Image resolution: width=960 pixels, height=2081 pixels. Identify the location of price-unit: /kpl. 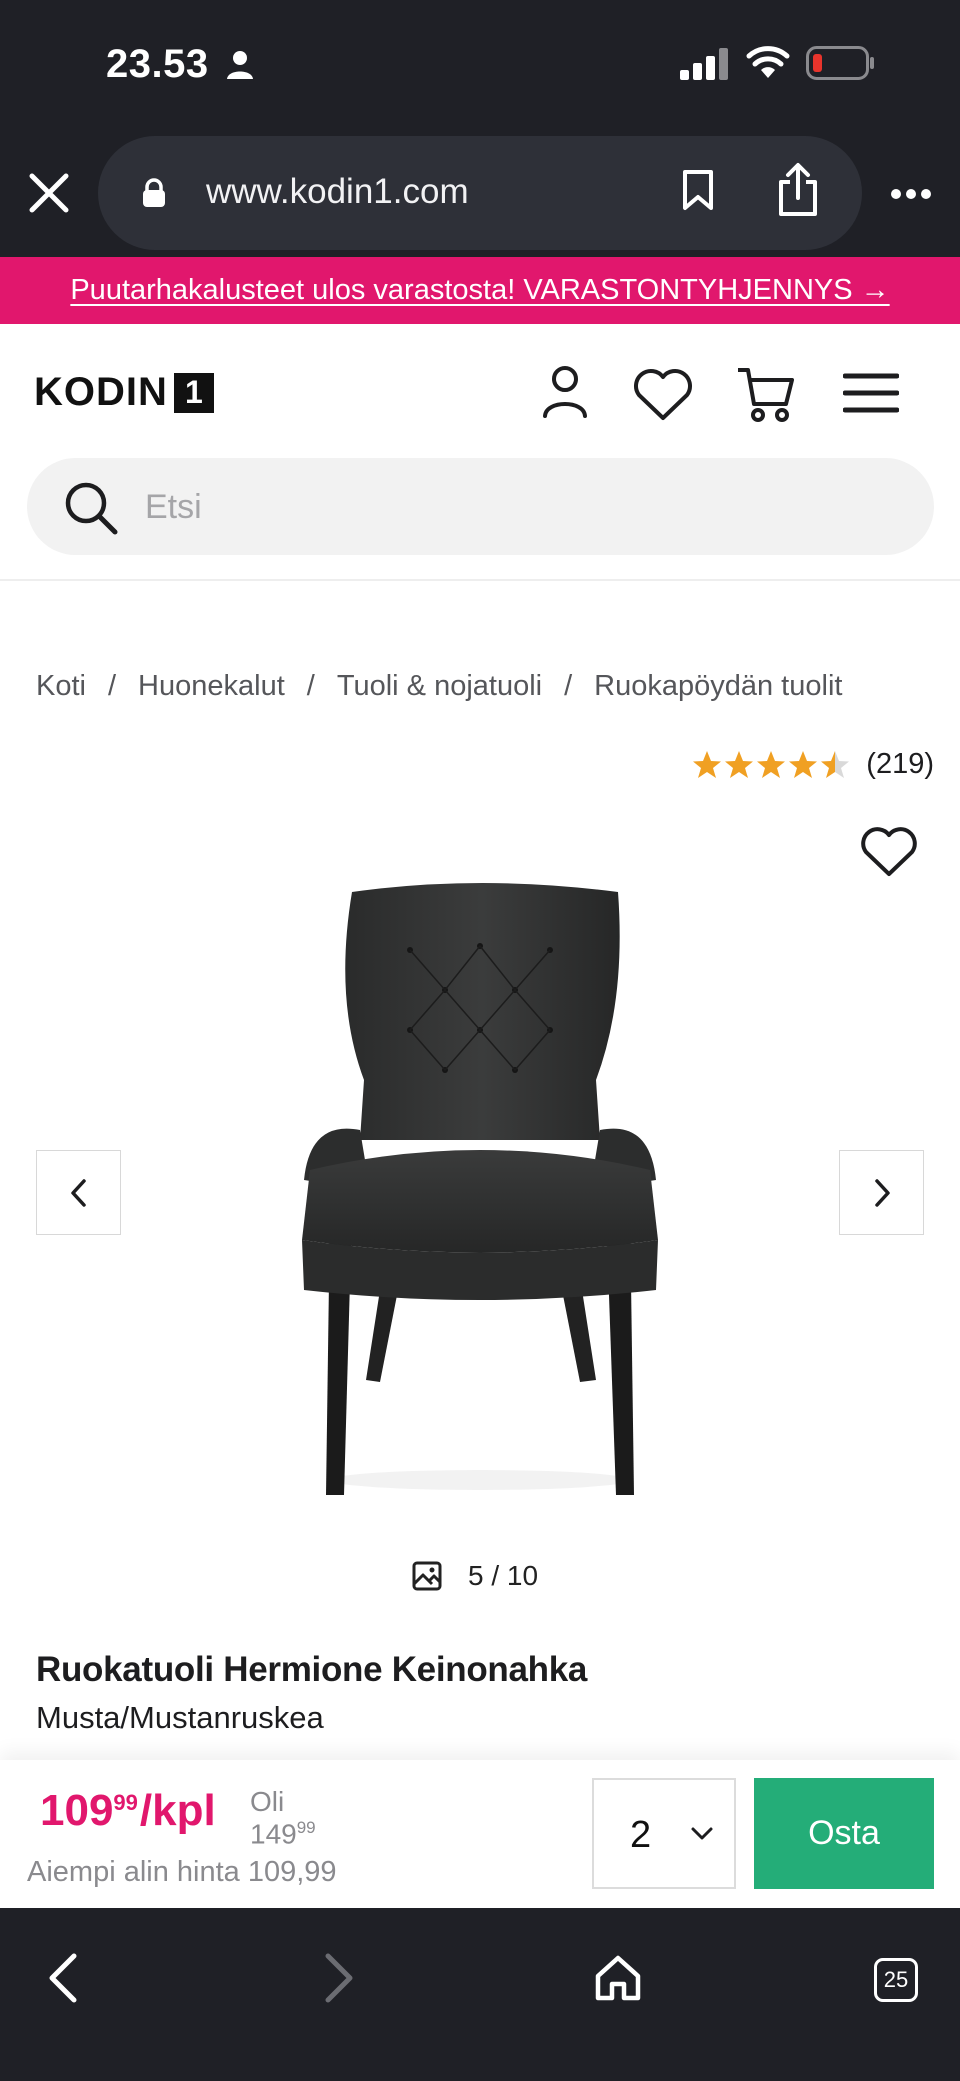
(177, 1810).